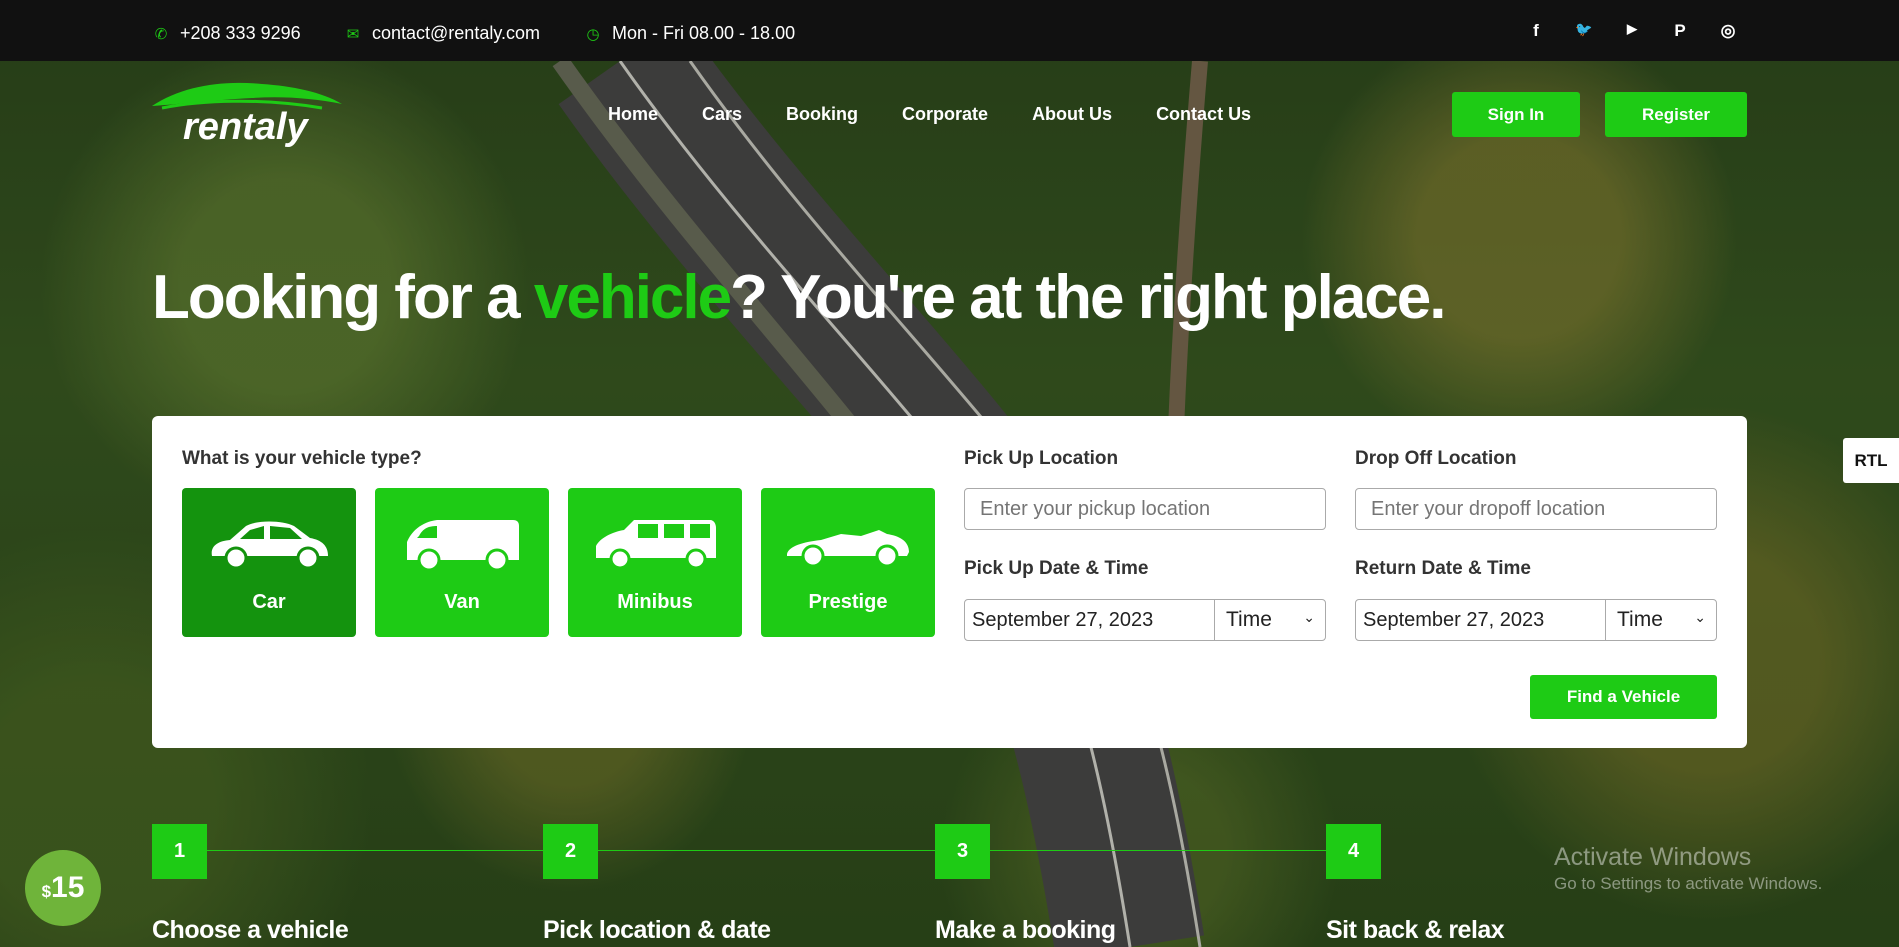 This screenshot has width=1899, height=947. I want to click on sign-in-button: Sign In, so click(1516, 114).